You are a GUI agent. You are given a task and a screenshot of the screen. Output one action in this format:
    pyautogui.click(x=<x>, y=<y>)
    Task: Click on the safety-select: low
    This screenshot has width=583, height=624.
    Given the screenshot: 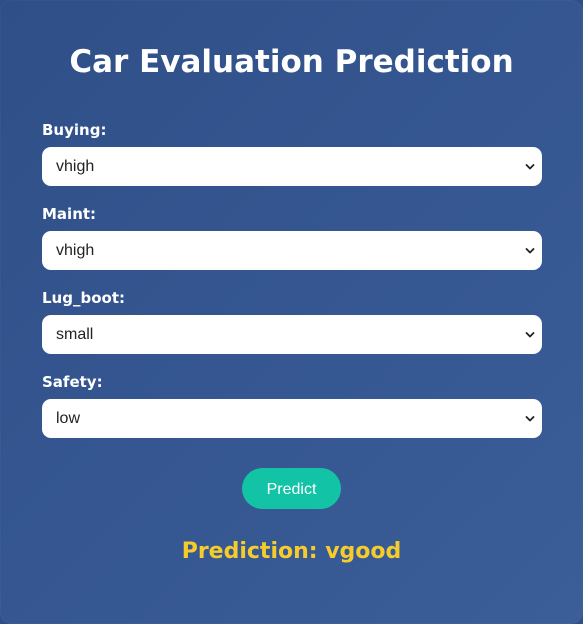 What is the action you would take?
    pyautogui.click(x=292, y=418)
    